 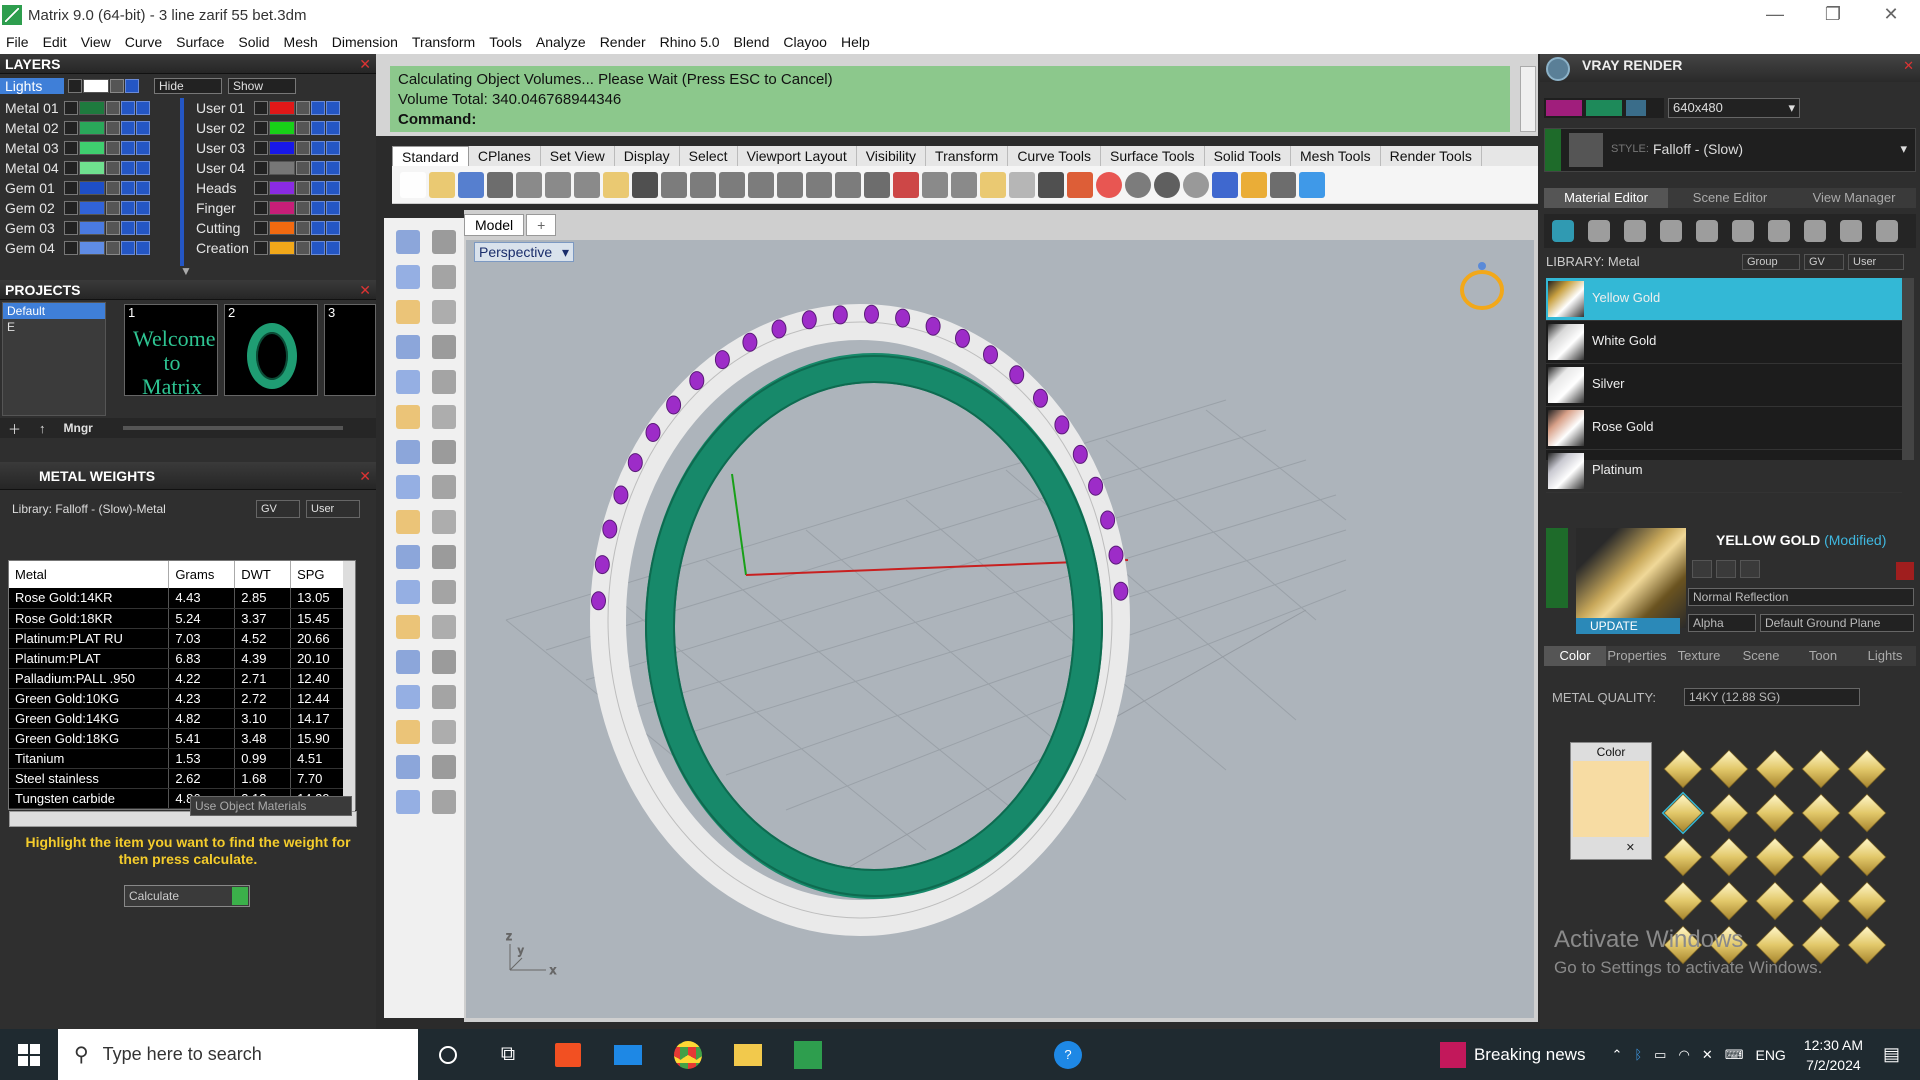 I want to click on alpha-toggle: Alpha, so click(x=1722, y=623).